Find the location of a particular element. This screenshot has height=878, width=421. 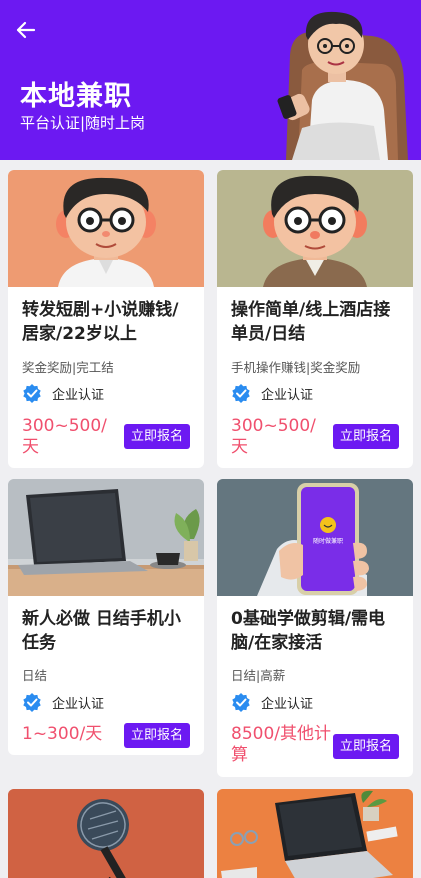

job-title: 新人必做 日结手机小任务 is located at coordinates (101, 631).